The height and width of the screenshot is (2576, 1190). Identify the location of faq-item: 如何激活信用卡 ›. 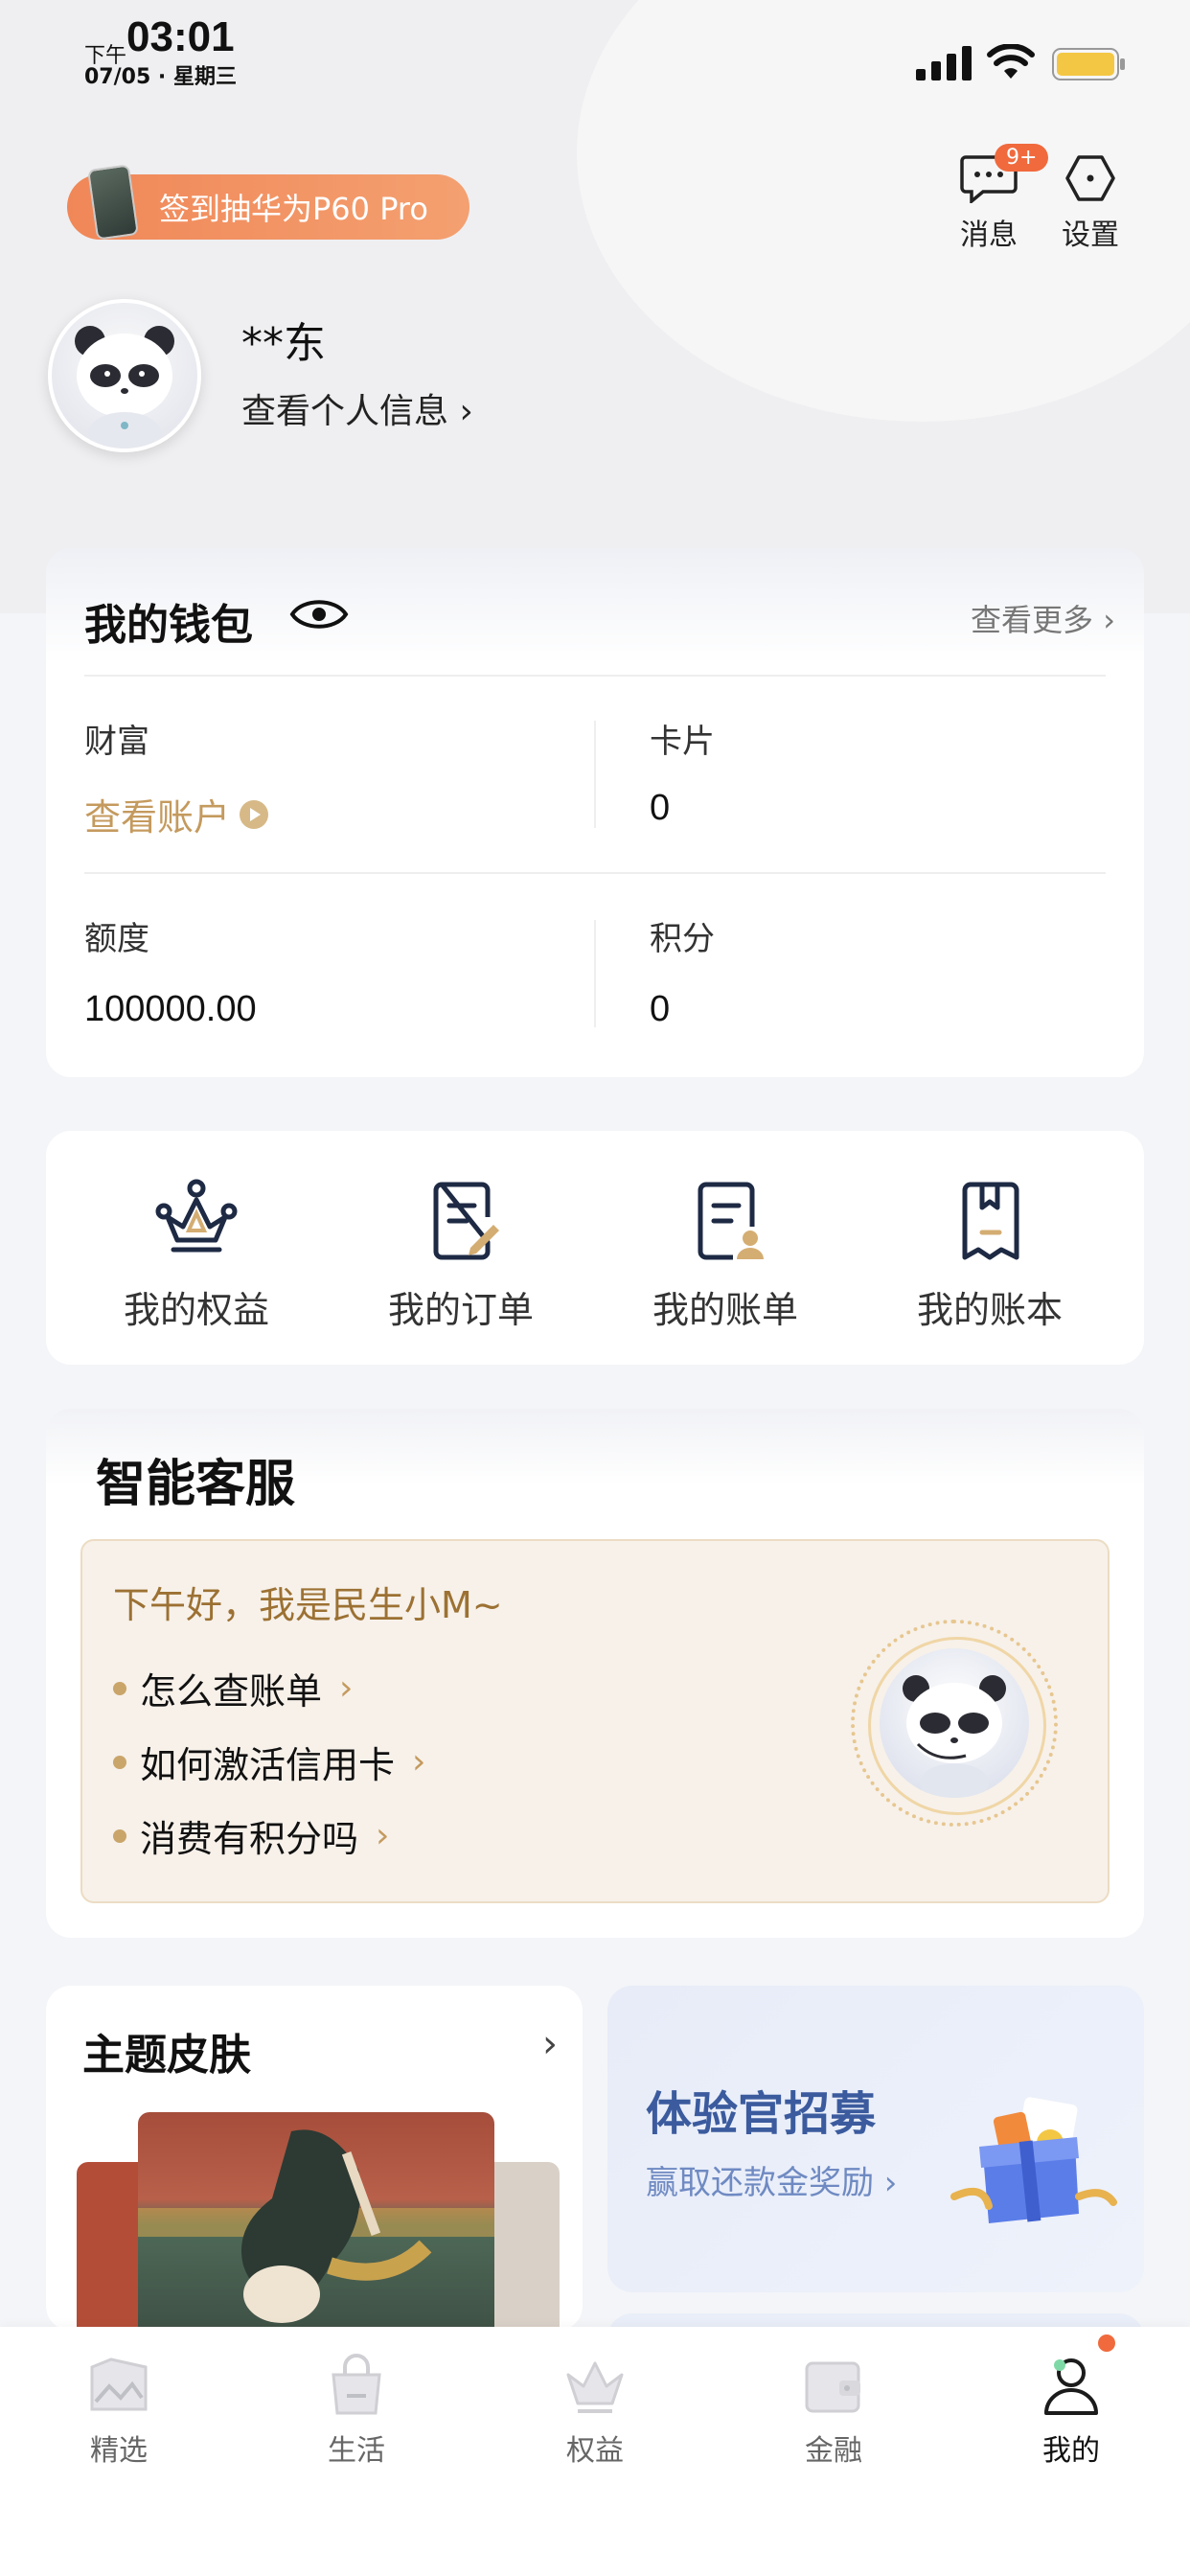
(269, 1762).